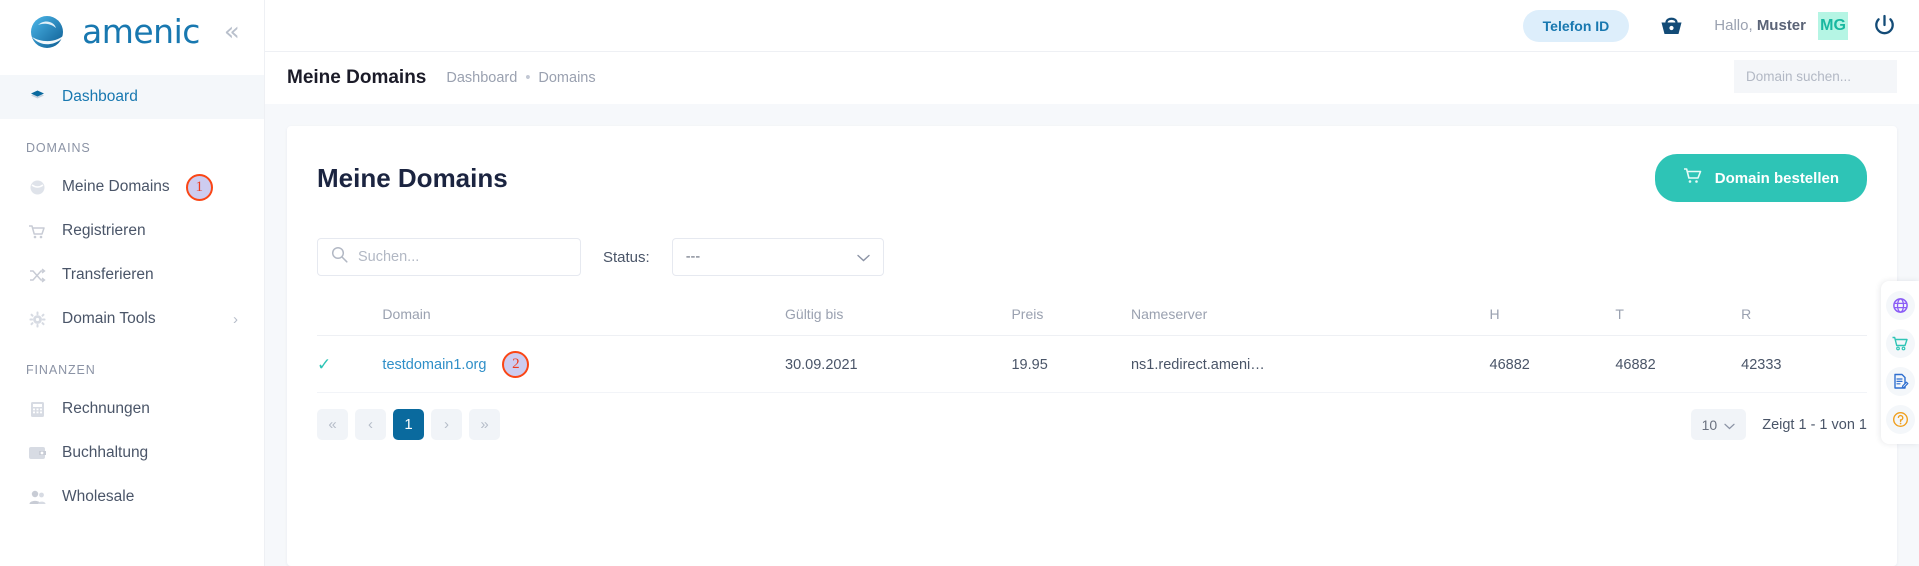 The height and width of the screenshot is (566, 1919). What do you see at coordinates (1678, 364) in the screenshot?
I see `row-t-cell: 46882` at bounding box center [1678, 364].